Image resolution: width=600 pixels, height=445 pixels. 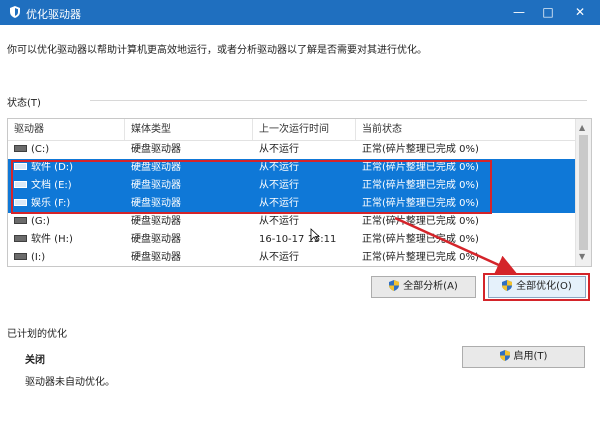 I want to click on drive-name: 软件 (H:), so click(x=52, y=239).